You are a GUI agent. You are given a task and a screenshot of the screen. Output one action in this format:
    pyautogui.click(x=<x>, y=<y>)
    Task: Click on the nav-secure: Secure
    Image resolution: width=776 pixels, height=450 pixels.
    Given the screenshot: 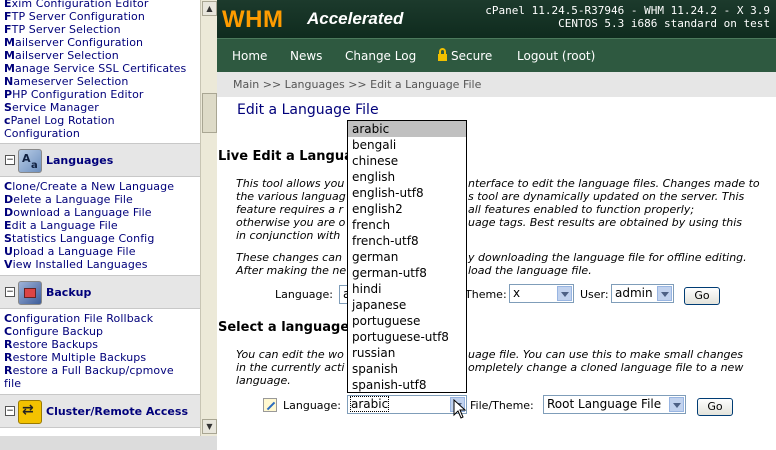 What is the action you would take?
    pyautogui.click(x=465, y=55)
    